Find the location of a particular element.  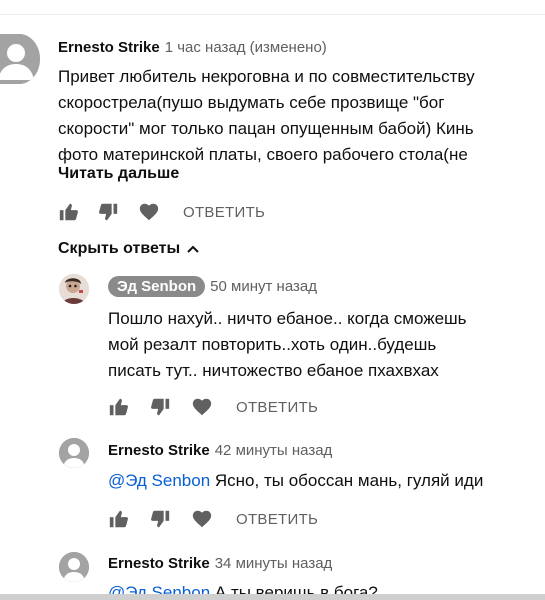

reply-1-line: мой резалт повторить..хоть один..будешь is located at coordinates (272, 344).